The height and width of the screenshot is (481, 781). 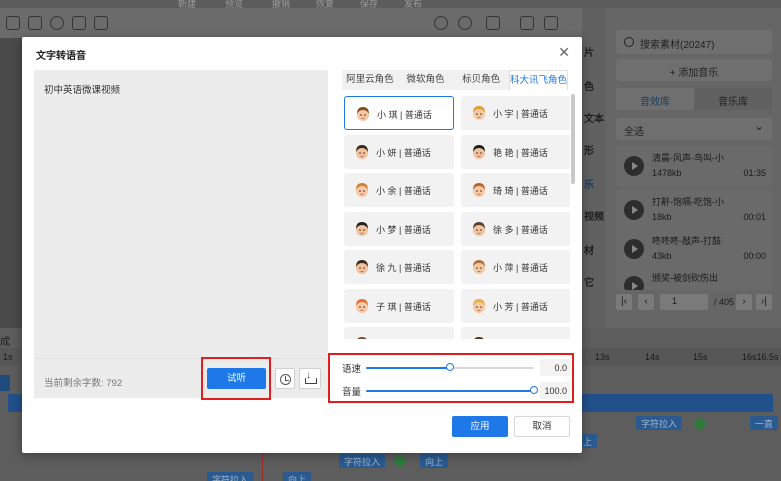 I want to click on voice-role-card: 小 宇 | 普通话, so click(x=515, y=113).